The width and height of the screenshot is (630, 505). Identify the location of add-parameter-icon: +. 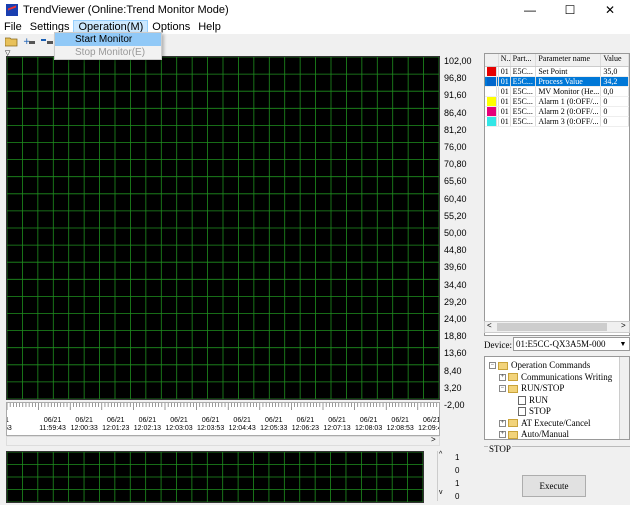
(29, 41).